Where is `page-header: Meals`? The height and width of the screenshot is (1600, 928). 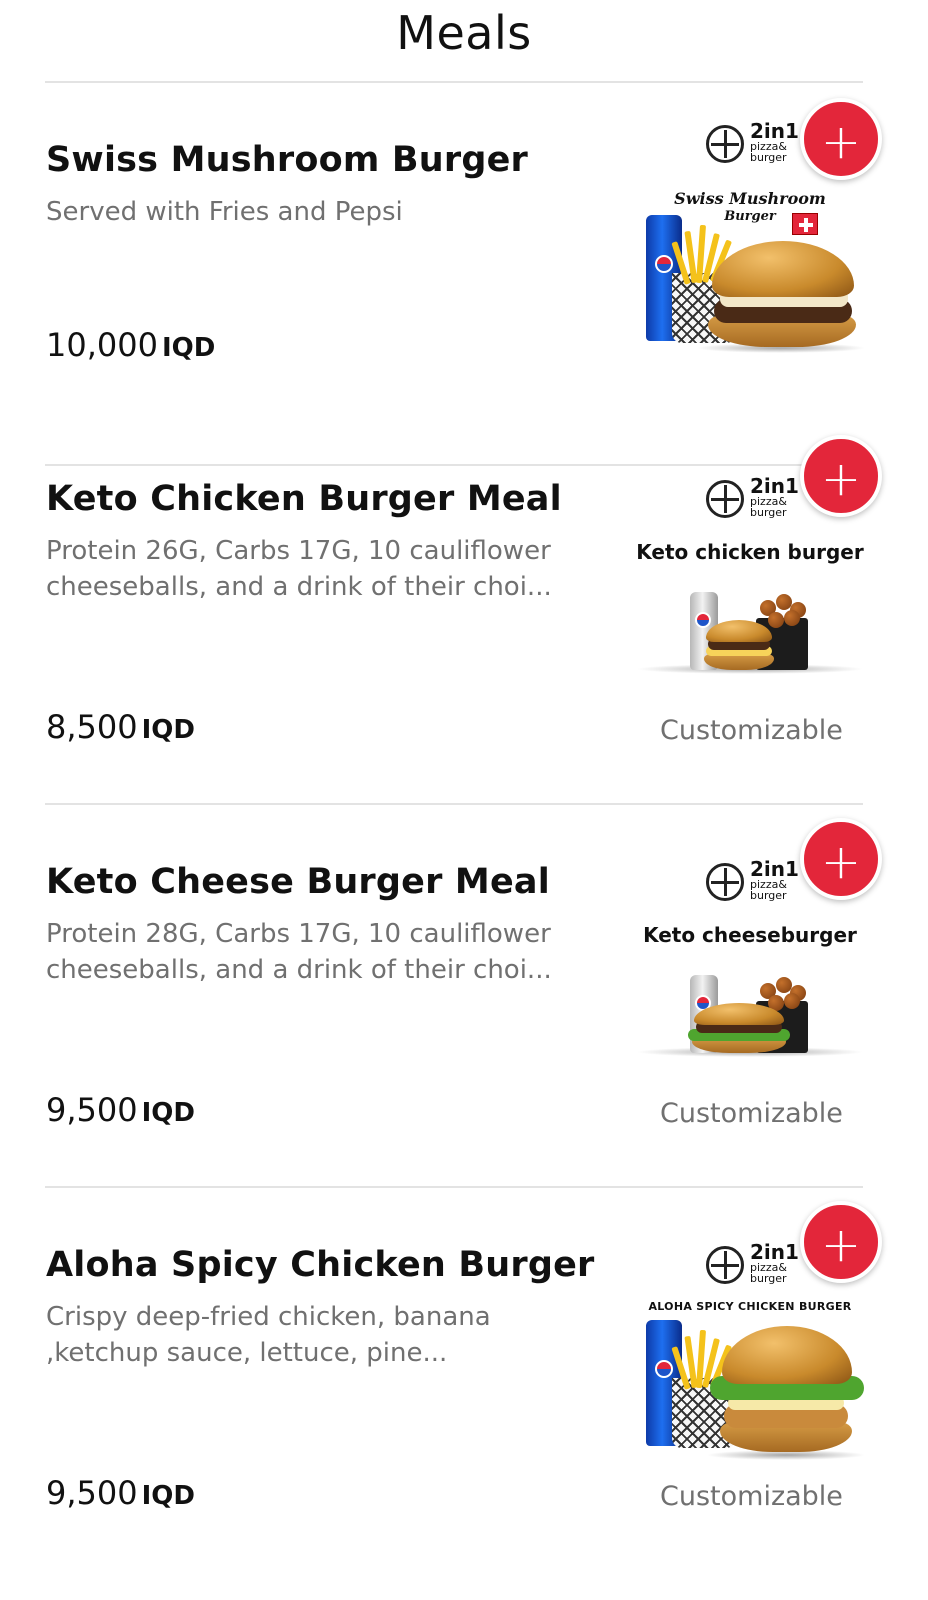
page-header: Meals is located at coordinates (464, 41).